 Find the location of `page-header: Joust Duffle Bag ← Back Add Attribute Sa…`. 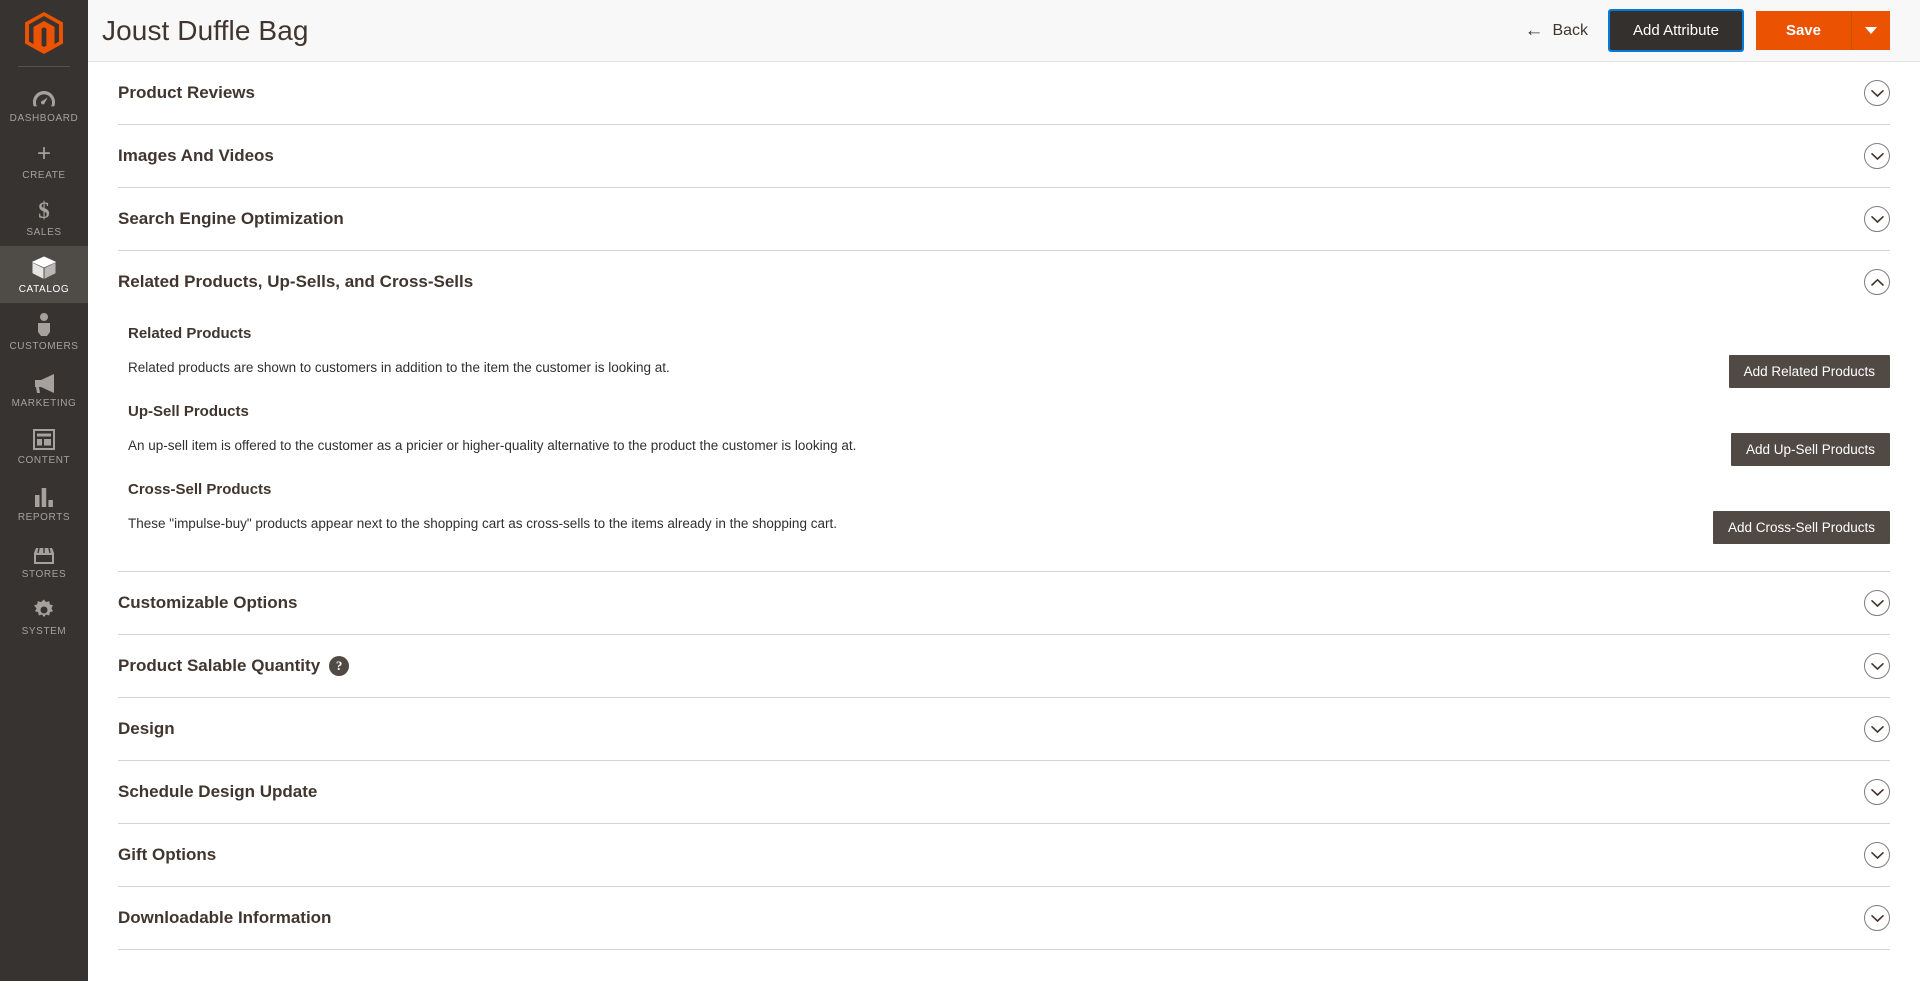

page-header: Joust Duffle Bag ← Back Add Attribute Sa… is located at coordinates (1004, 31).